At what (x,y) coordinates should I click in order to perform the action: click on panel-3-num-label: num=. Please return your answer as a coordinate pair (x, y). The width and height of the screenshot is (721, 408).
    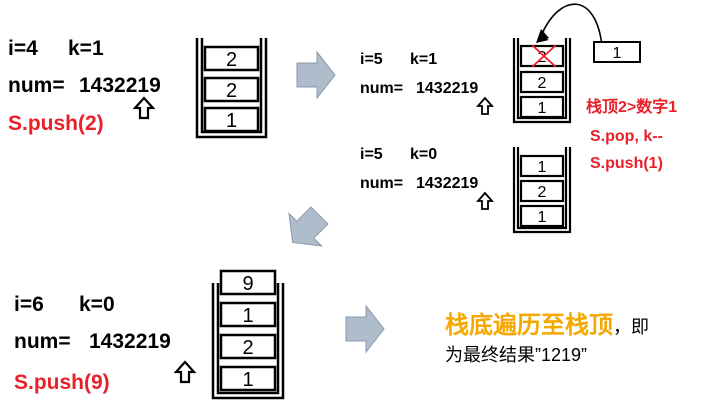
    Looking at the image, I should click on (381, 183).